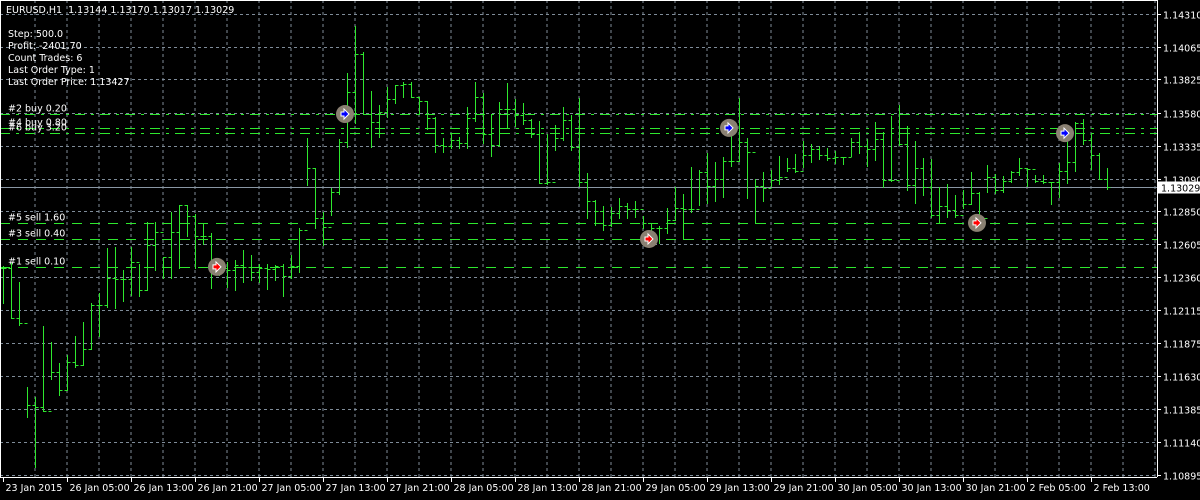  What do you see at coordinates (804, 488) in the screenshot?
I see `x-tick-label: 29 Jan 21:00` at bounding box center [804, 488].